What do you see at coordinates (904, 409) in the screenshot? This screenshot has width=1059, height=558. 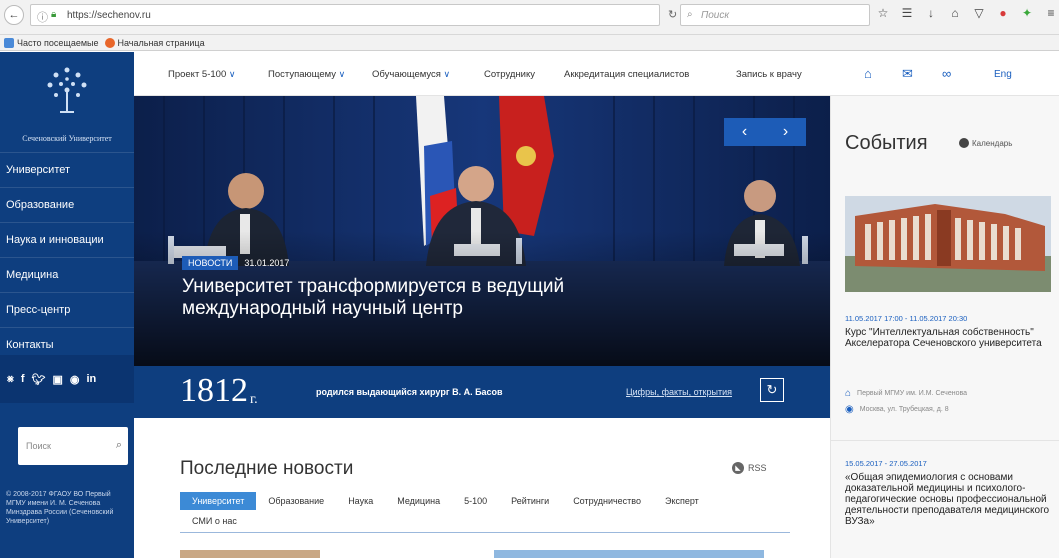 I see `event-addr-label: Москва, ул. Трубецкая, д. 8` at bounding box center [904, 409].